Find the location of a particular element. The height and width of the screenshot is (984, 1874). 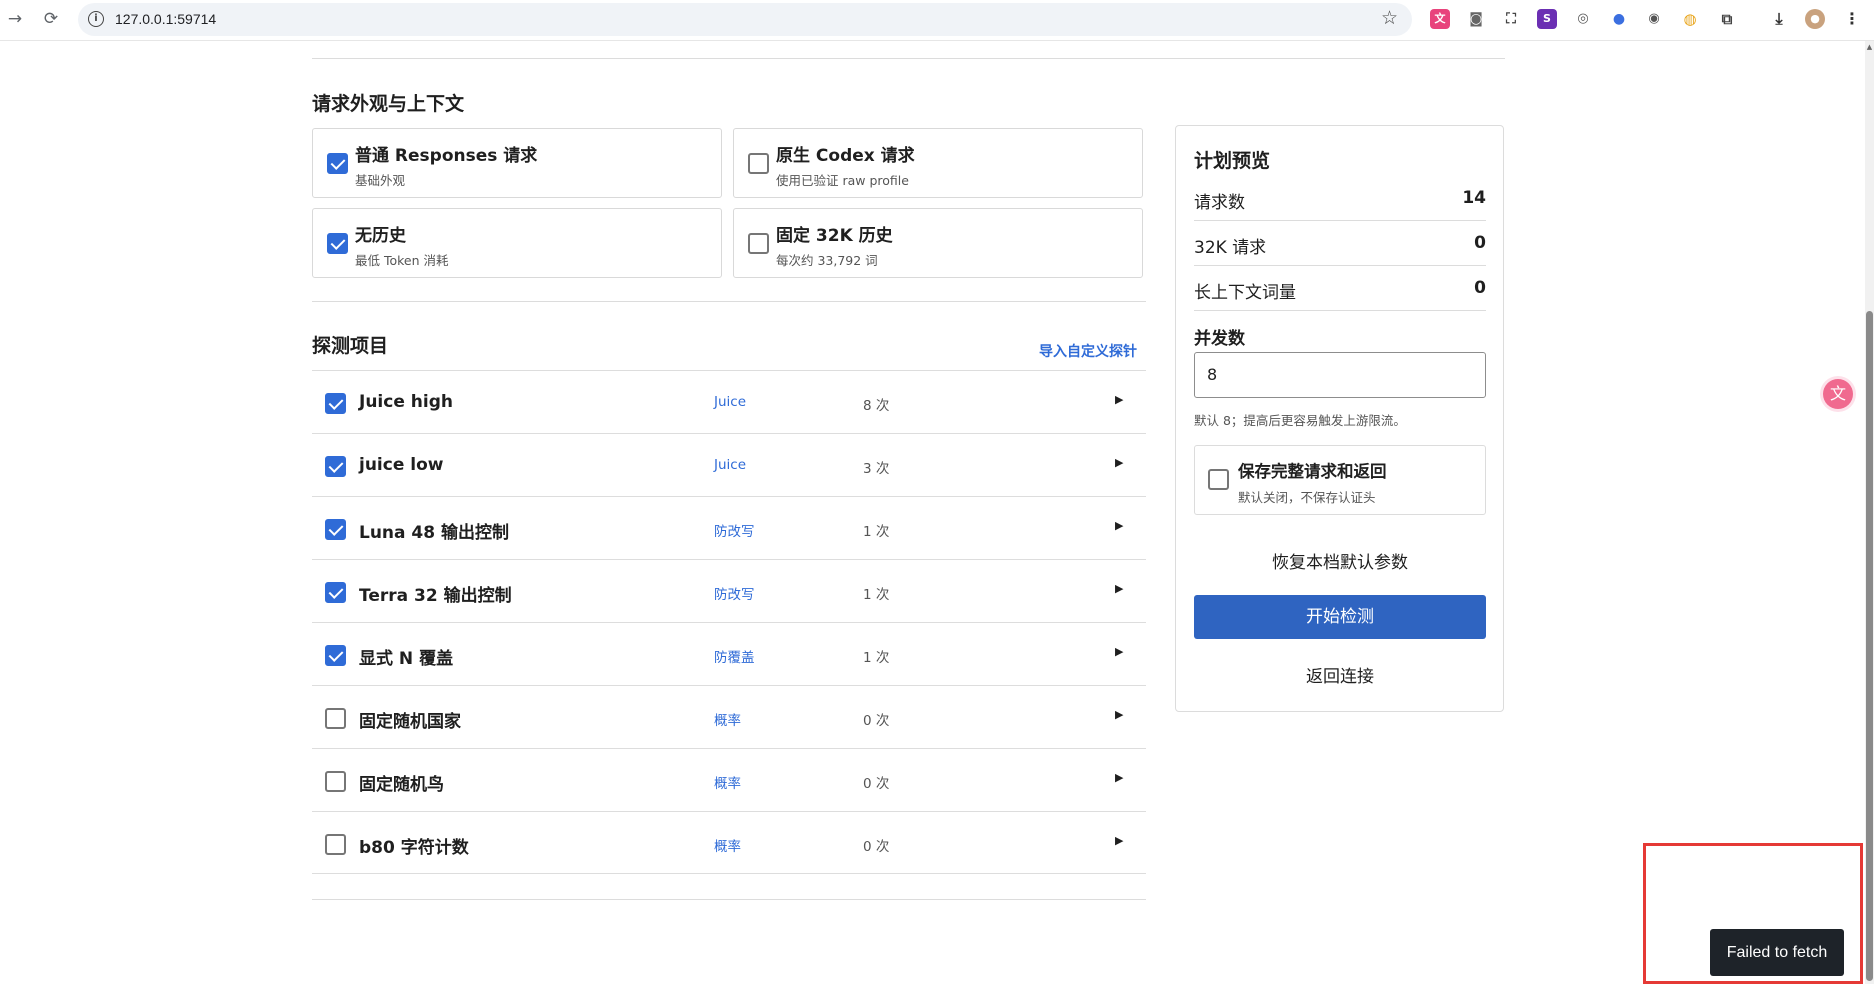

option-responses: 普通 Responses 请求 基础外观 is located at coordinates (517, 163).